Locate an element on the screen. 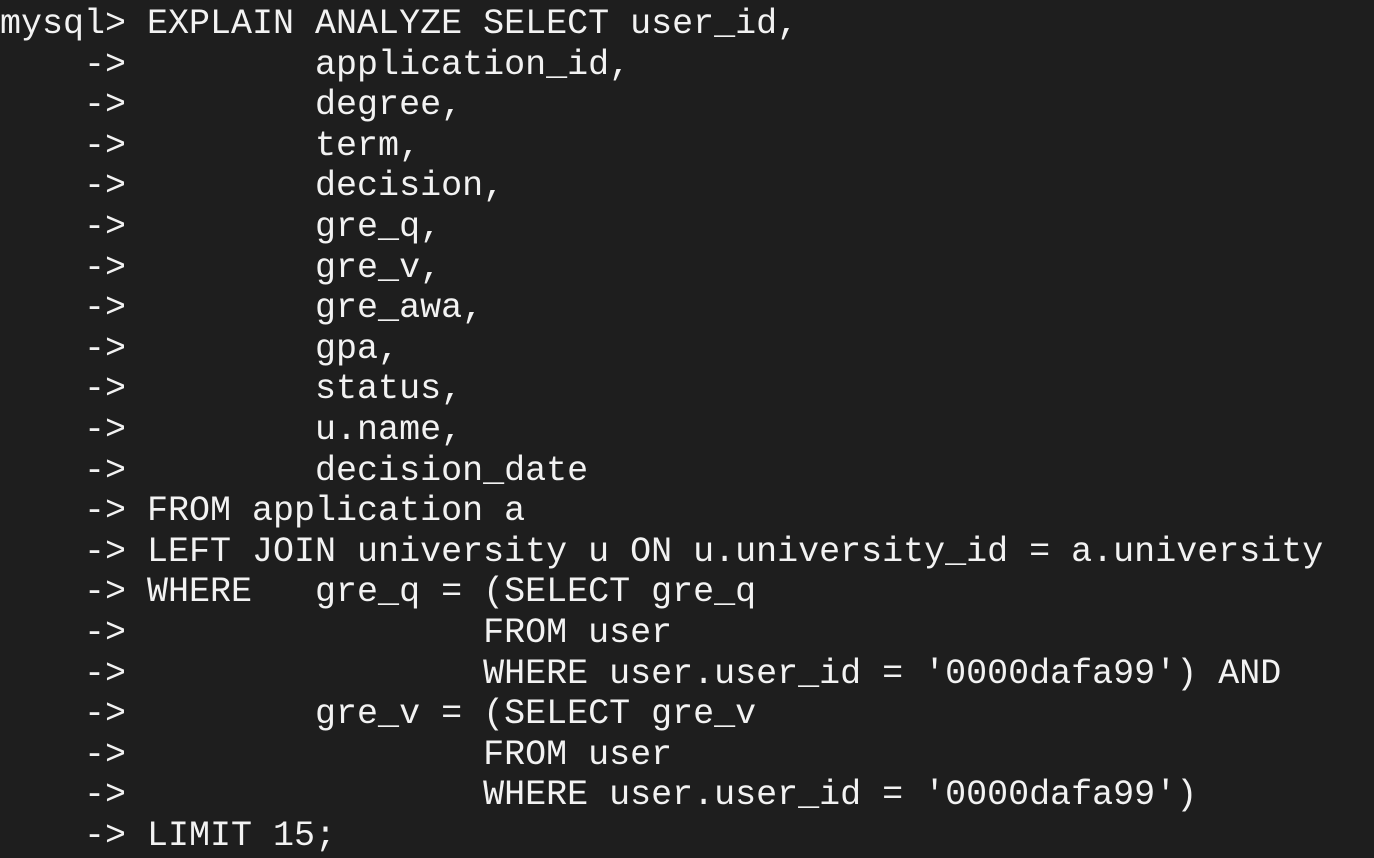  terminal-line: -> gre_awa, is located at coordinates (242, 308).